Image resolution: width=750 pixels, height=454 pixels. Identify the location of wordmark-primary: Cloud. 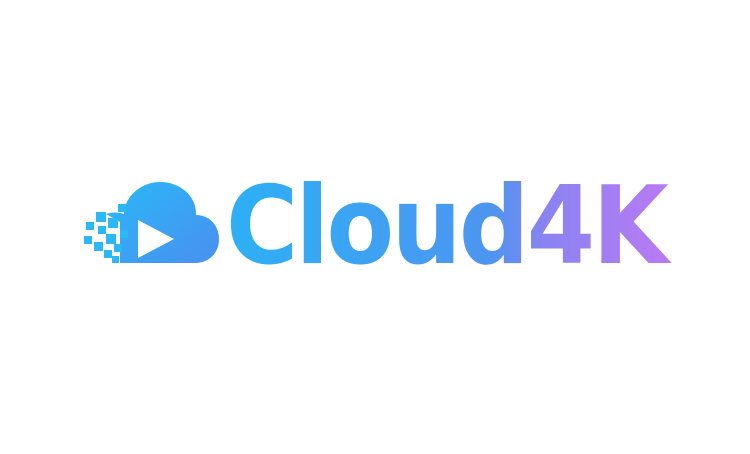
(376, 226).